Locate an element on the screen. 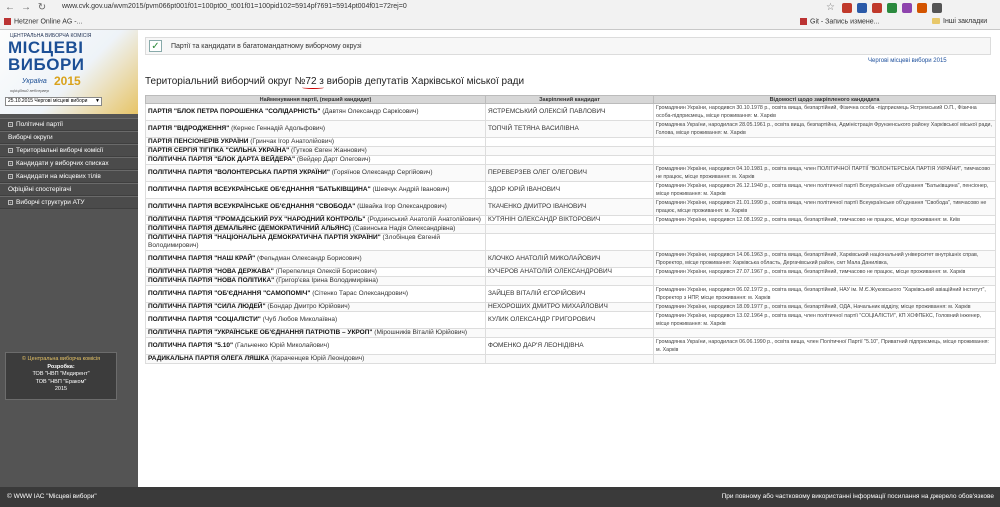 Image resolution: width=1000 pixels, height=507 pixels. sidebar-menu-item: Виборчі округи is located at coordinates (69, 137).